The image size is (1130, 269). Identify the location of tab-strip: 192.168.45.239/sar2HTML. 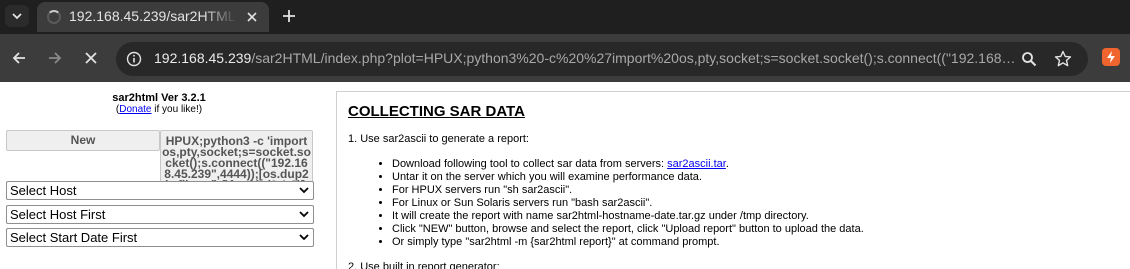
(565, 17).